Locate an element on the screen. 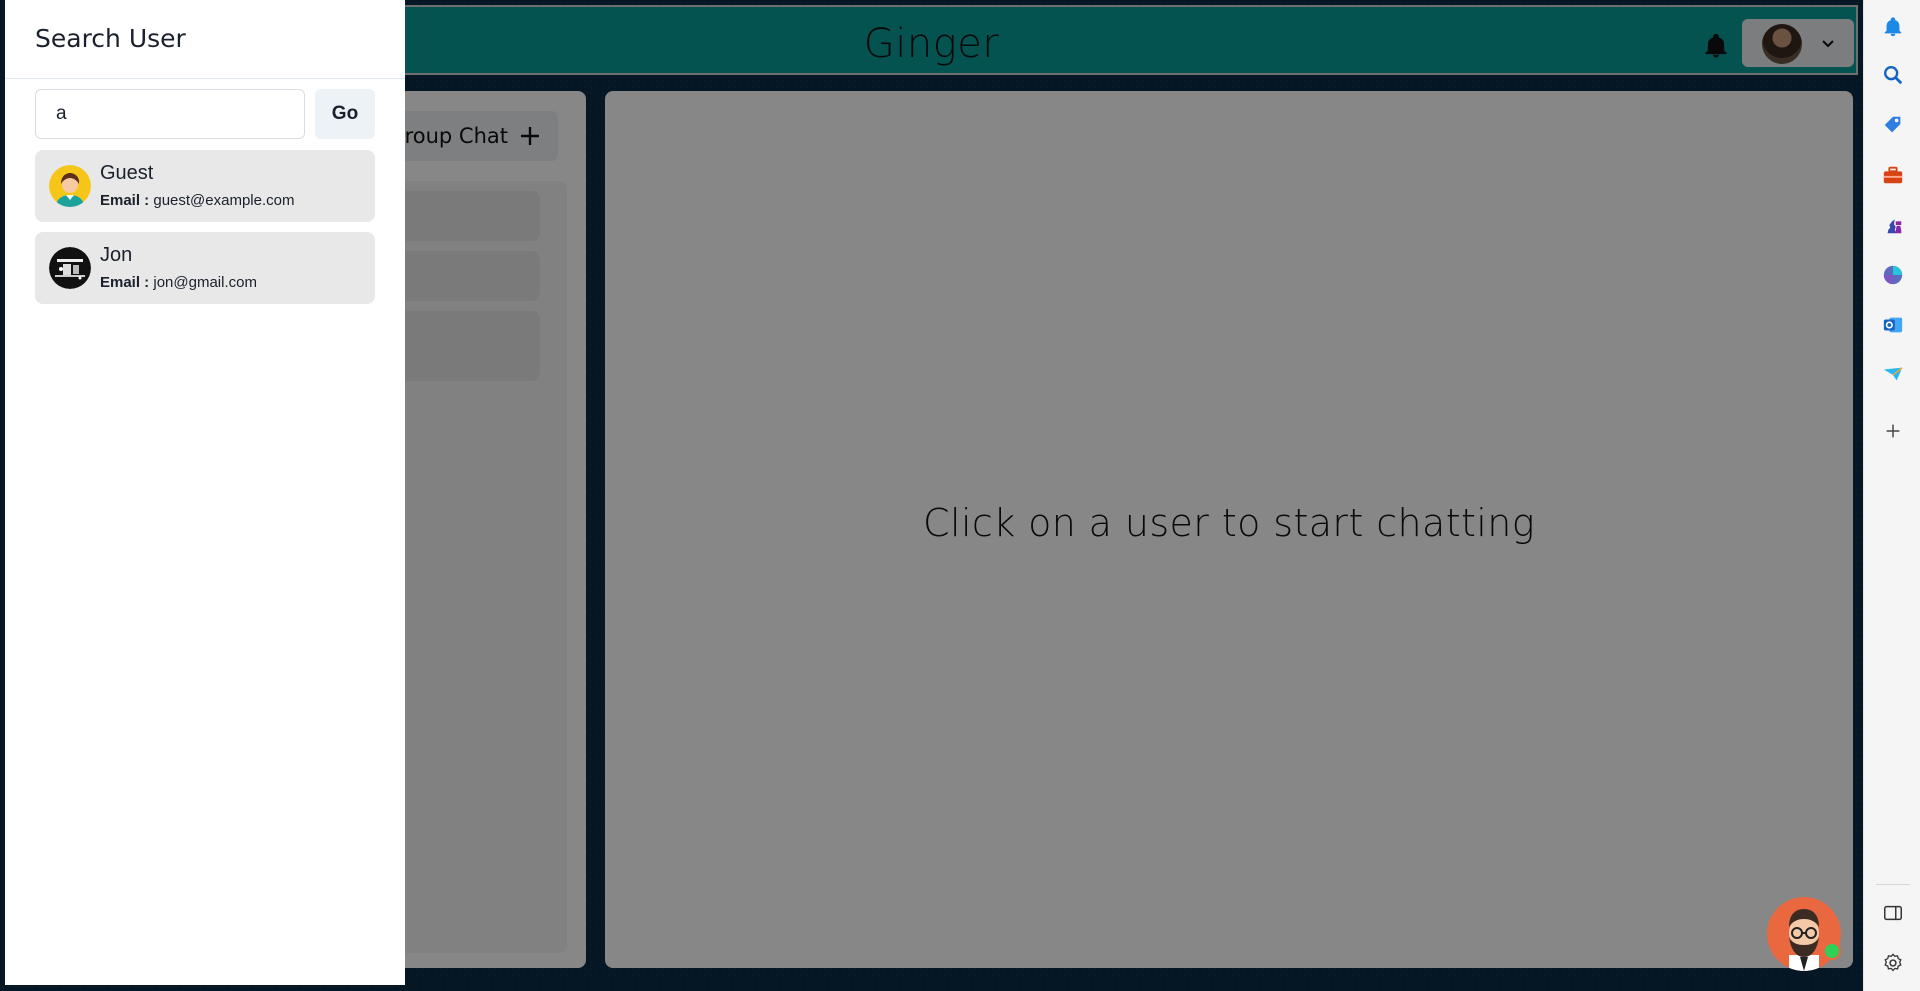 Image resolution: width=1920 pixels, height=991 pixels. drawer-title: Search User is located at coordinates (110, 38).